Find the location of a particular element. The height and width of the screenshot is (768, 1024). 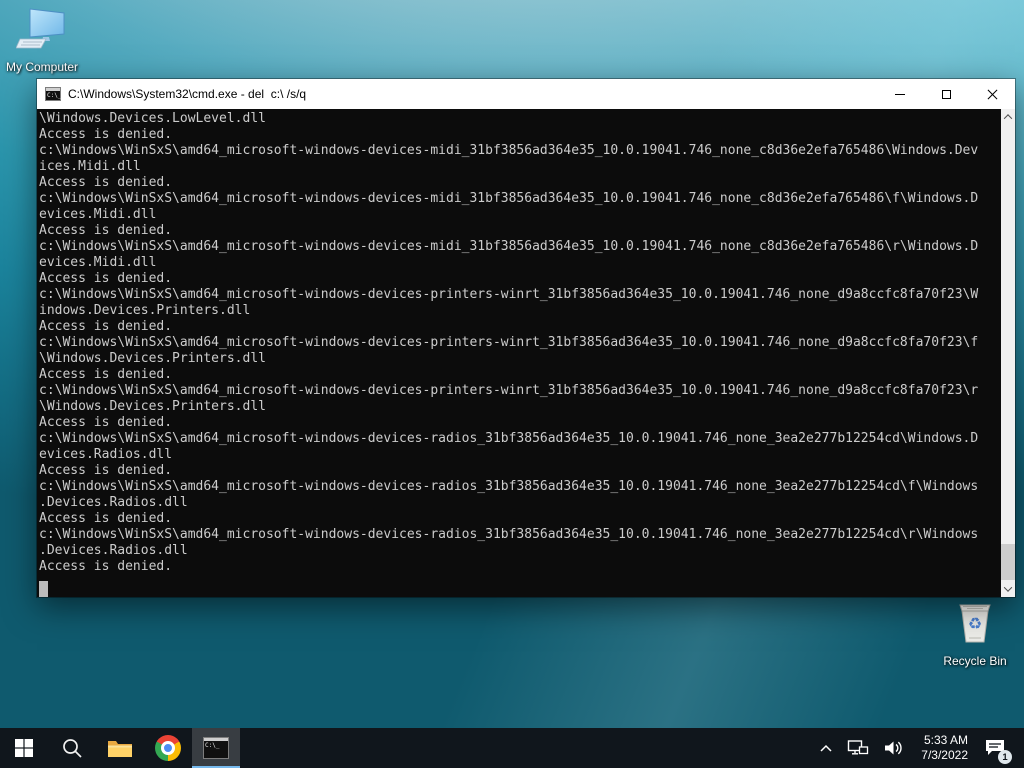

volume-button is located at coordinates (894, 748).